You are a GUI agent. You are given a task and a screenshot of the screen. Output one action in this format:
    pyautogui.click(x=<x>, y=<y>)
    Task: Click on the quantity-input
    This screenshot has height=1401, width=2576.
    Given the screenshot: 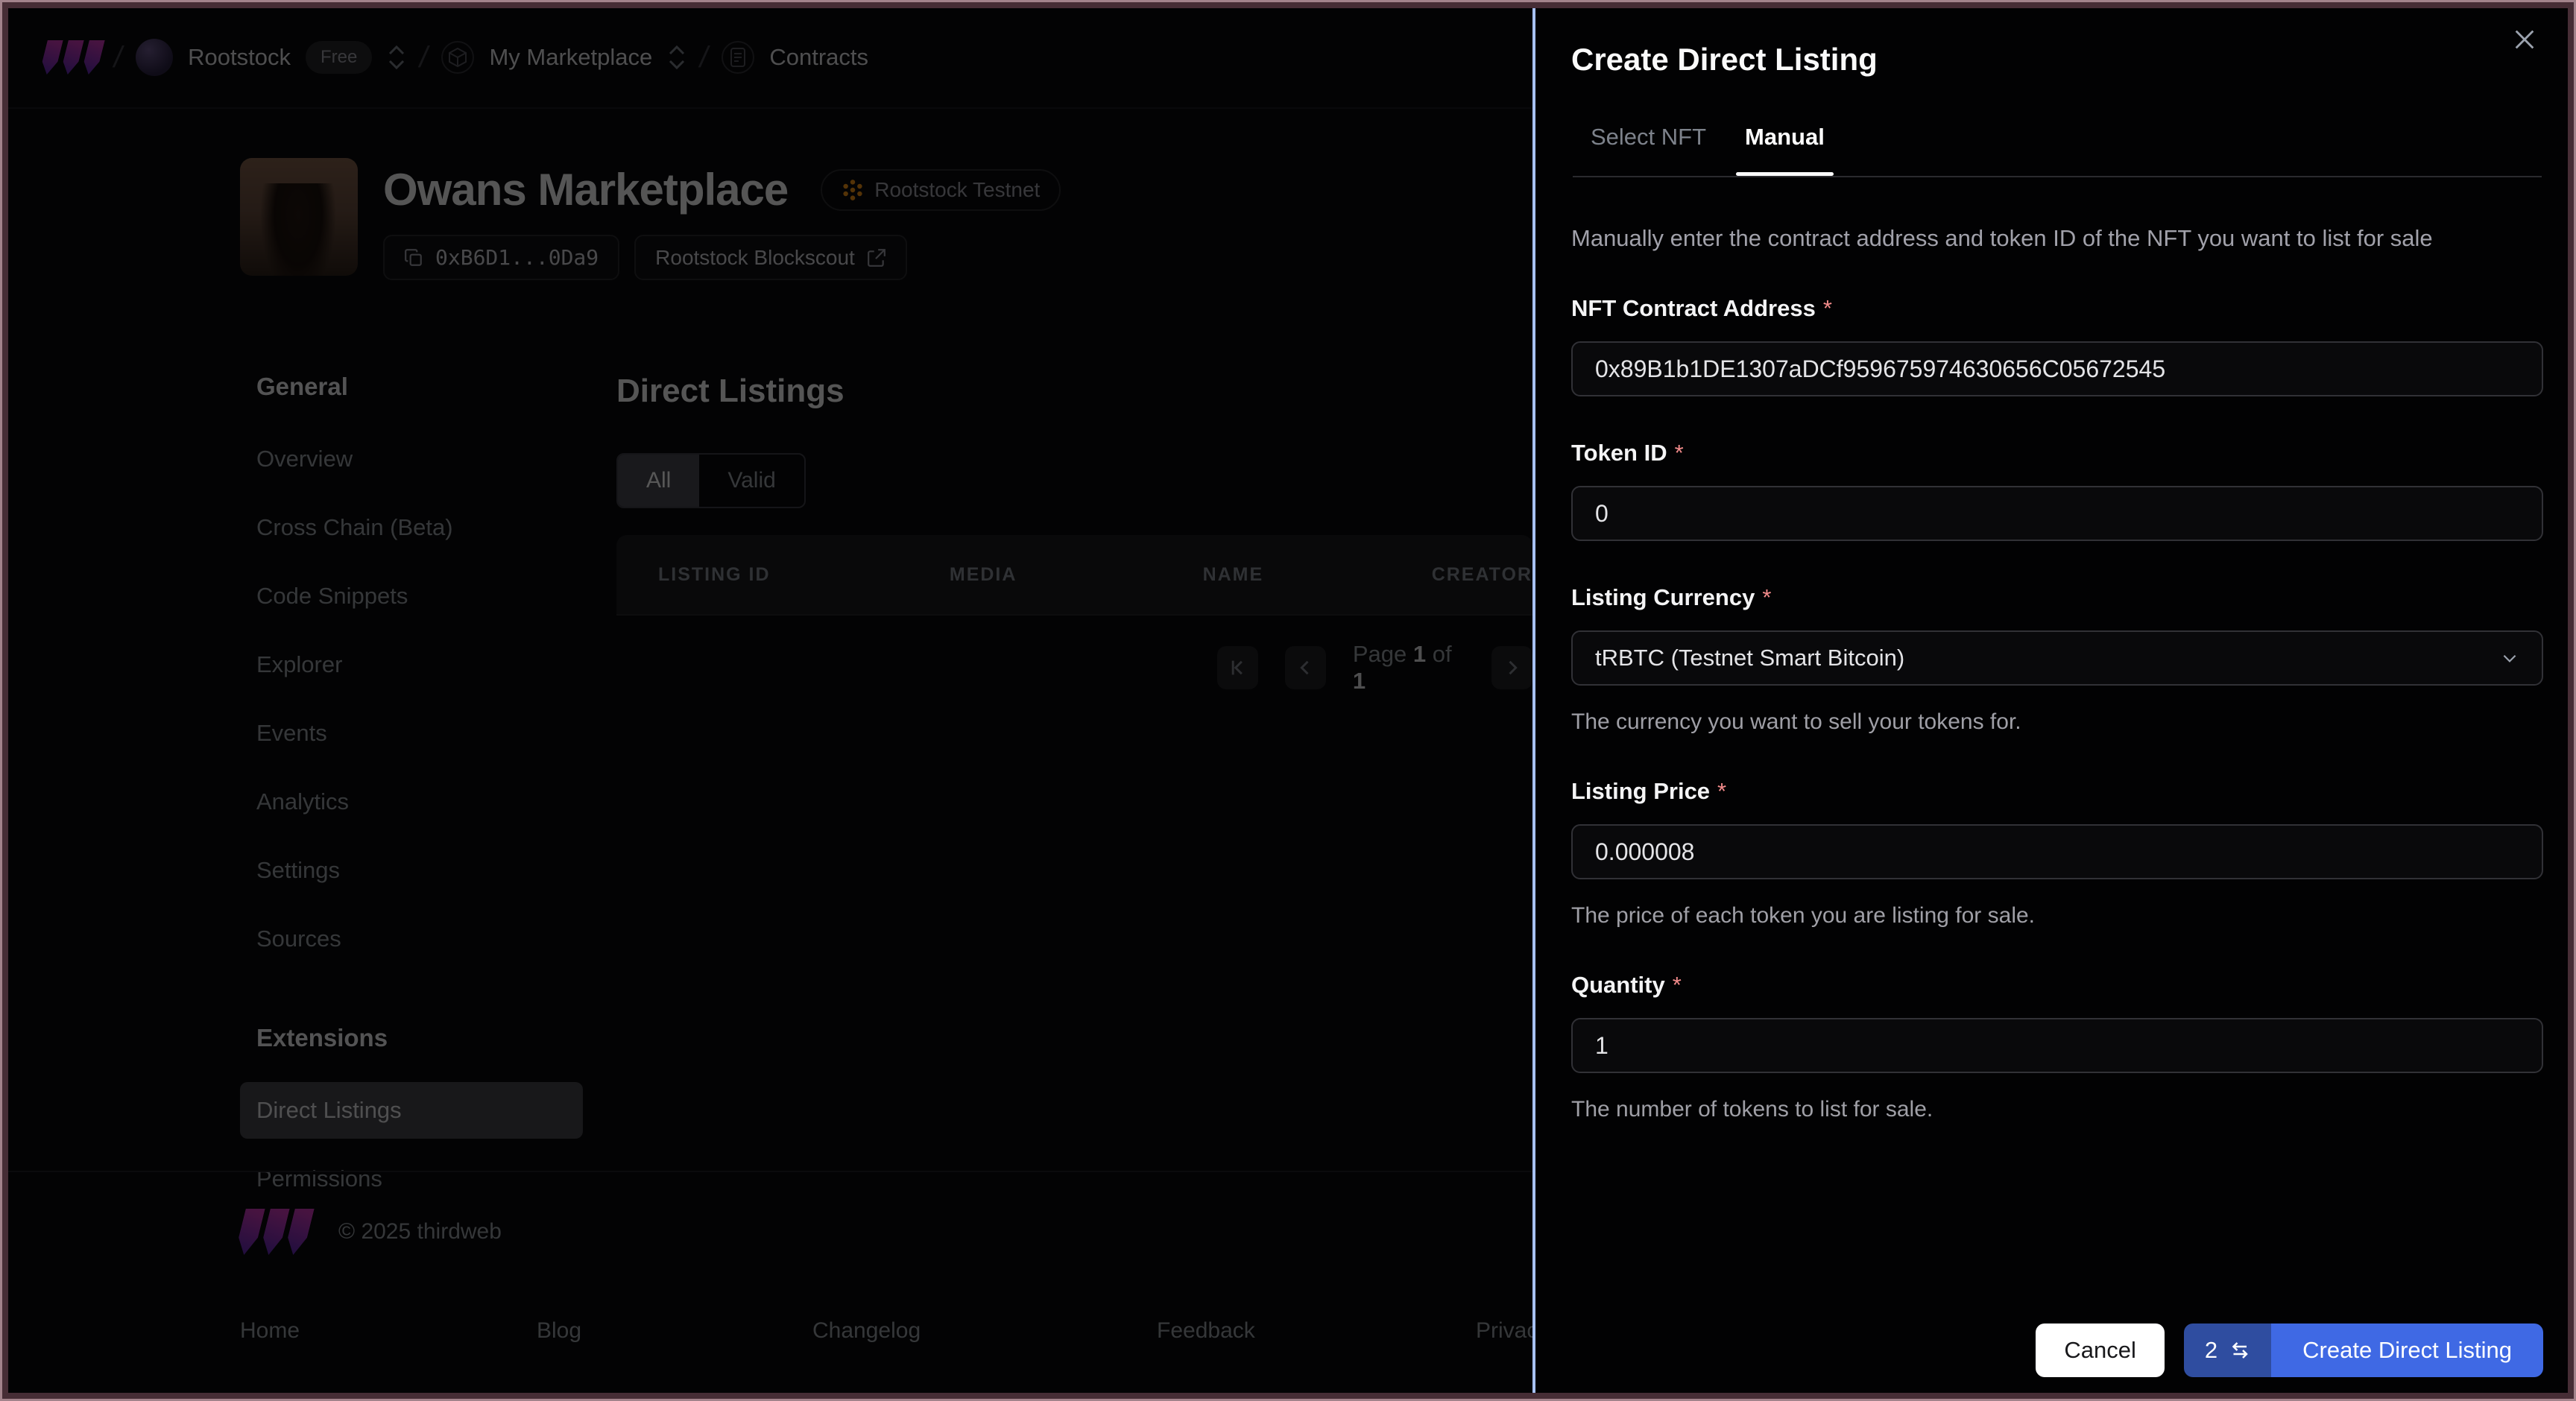 What is the action you would take?
    pyautogui.click(x=2057, y=1045)
    